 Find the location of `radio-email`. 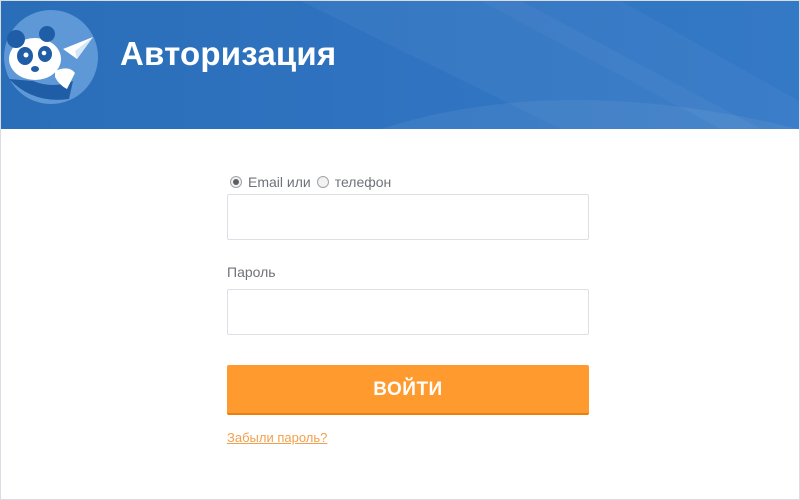

radio-email is located at coordinates (236, 182).